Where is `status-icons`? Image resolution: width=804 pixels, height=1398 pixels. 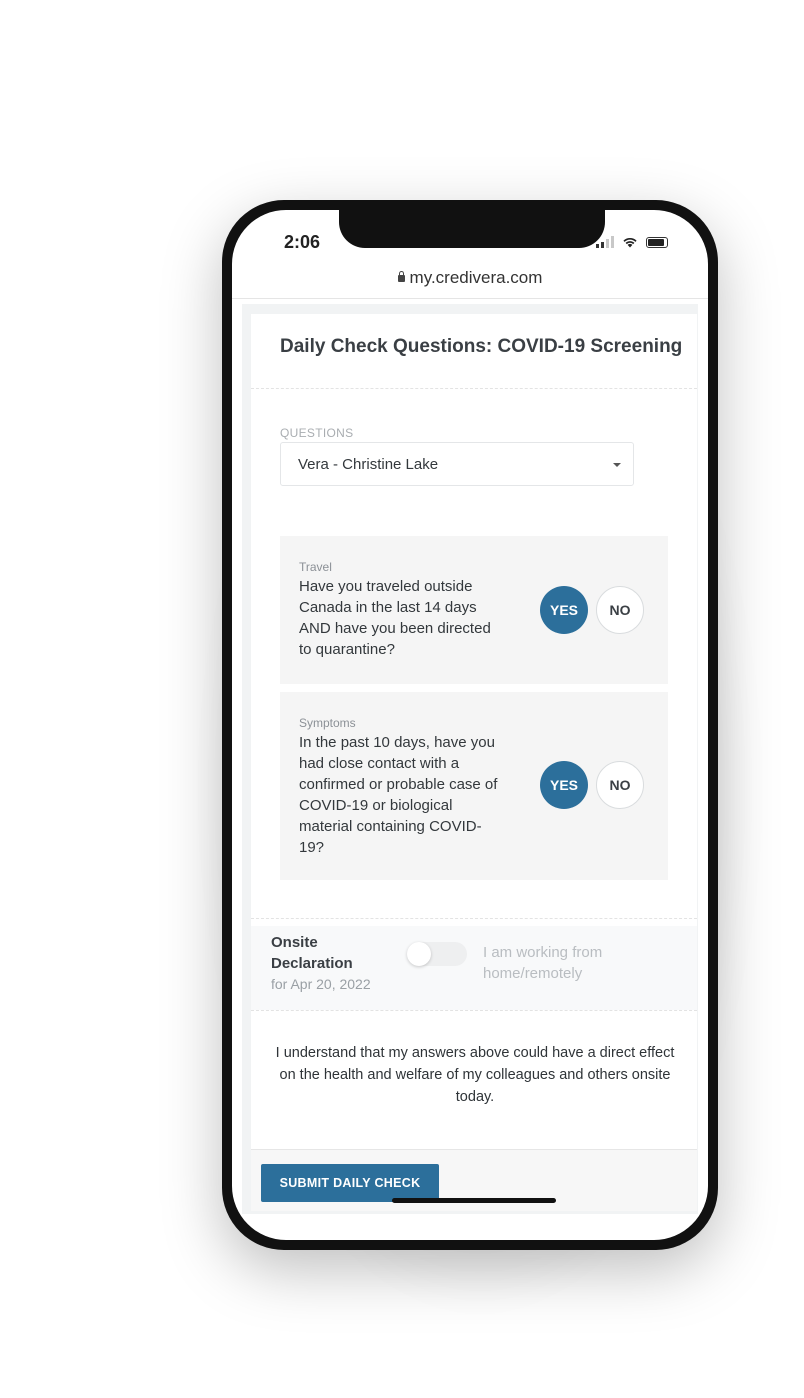
status-icons is located at coordinates (632, 242).